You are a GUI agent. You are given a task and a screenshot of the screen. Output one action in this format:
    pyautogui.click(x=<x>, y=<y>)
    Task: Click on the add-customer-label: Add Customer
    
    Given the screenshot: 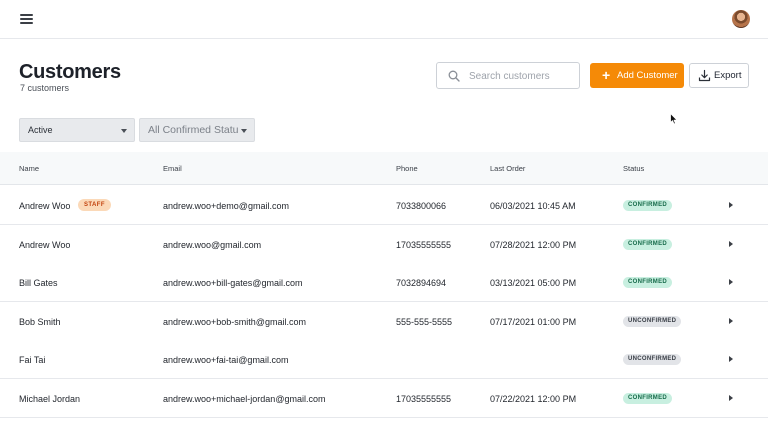 What is the action you would take?
    pyautogui.click(x=647, y=75)
    